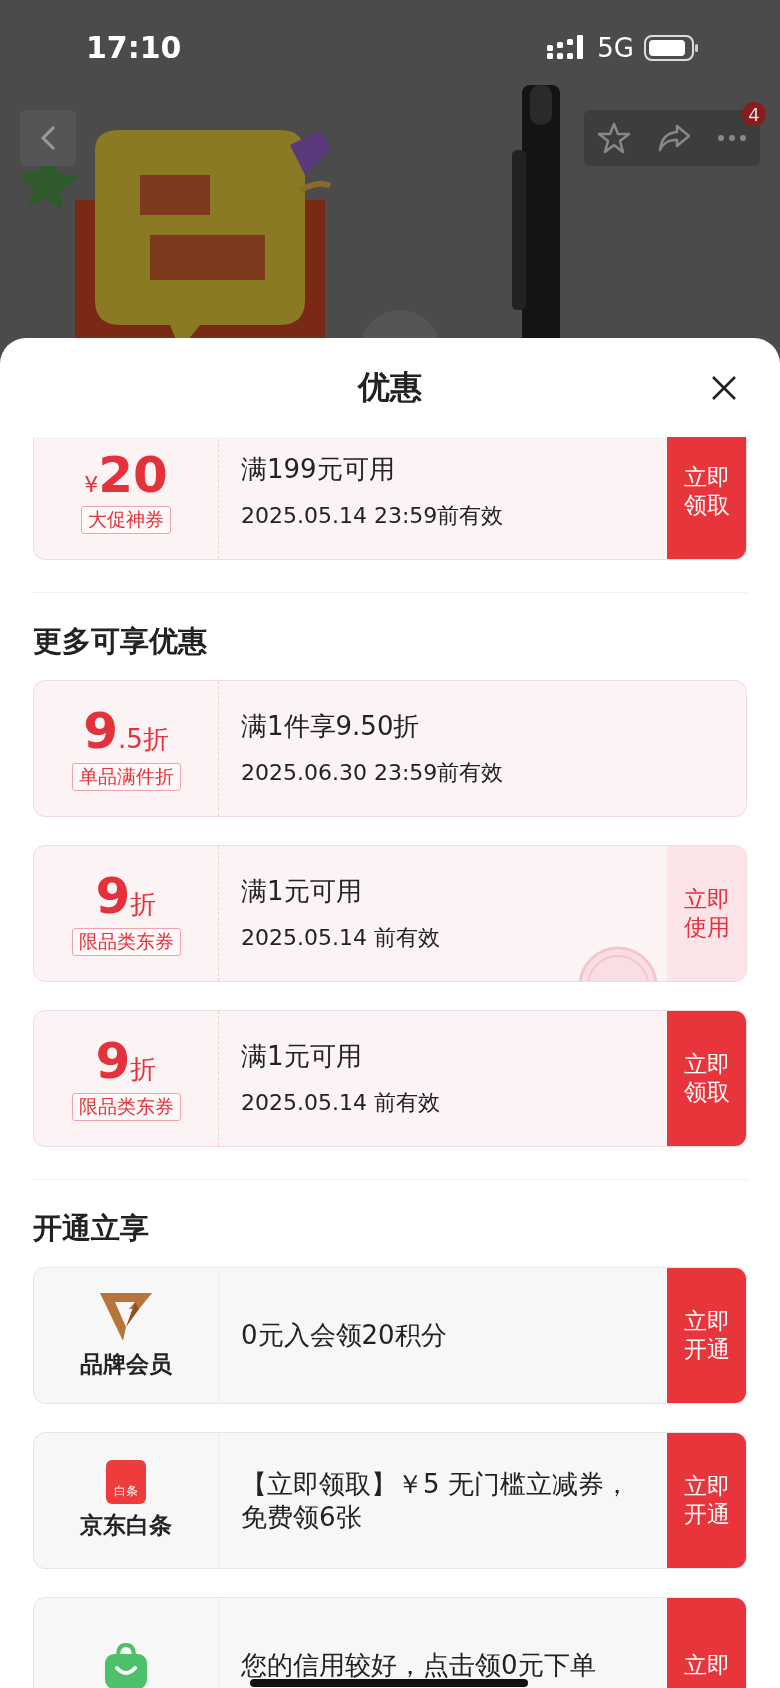 The width and height of the screenshot is (780, 1688). Describe the element at coordinates (706, 913) in the screenshot. I see `use-now-button: 立即使用` at that location.